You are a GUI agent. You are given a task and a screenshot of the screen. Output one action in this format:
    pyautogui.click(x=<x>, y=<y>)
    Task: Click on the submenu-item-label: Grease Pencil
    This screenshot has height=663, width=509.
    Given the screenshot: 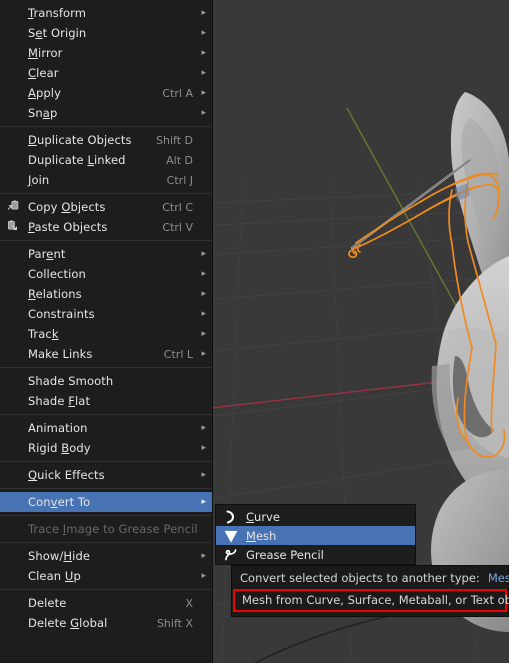 What is the action you would take?
    pyautogui.click(x=285, y=554)
    